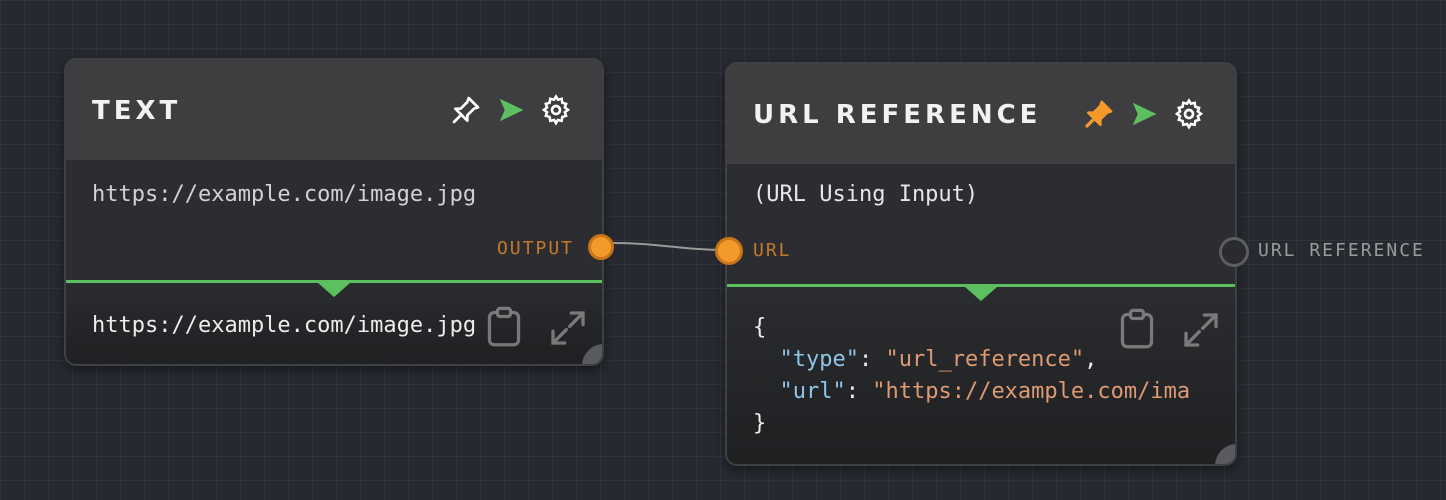  Describe the element at coordinates (729, 251) in the screenshot. I see `url-input-port` at that location.